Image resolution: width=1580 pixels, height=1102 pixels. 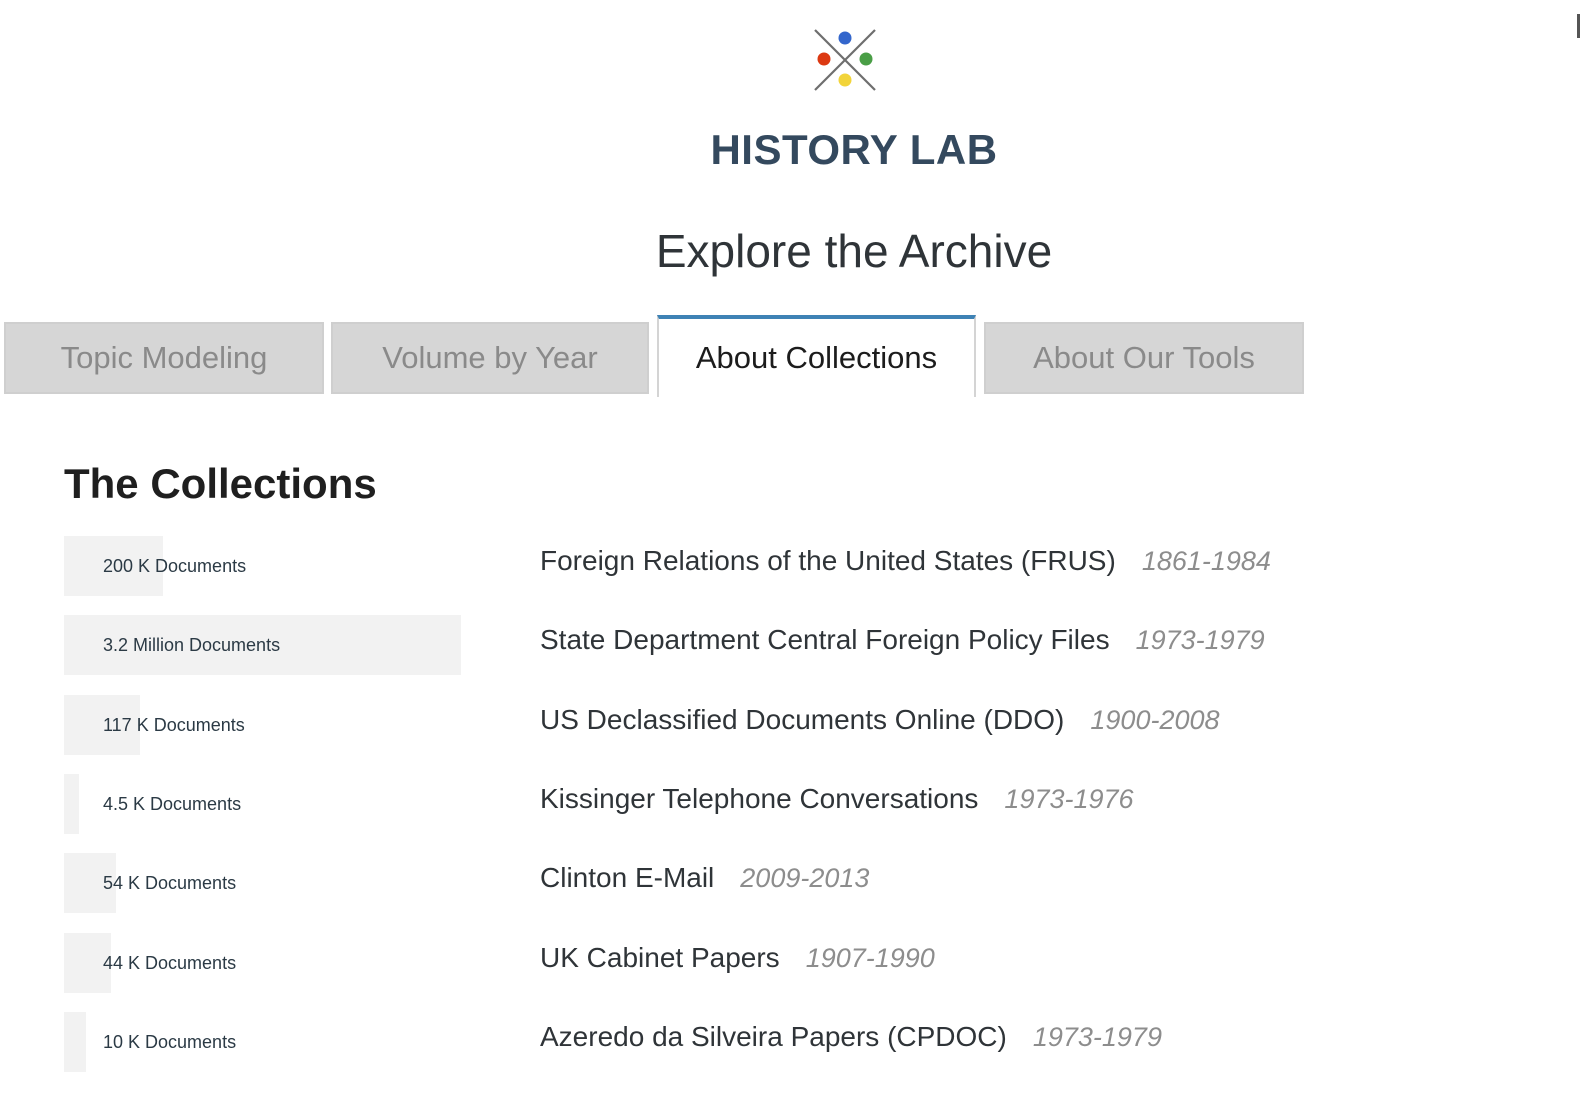 I want to click on collection-years: 1907-1990, so click(x=870, y=958).